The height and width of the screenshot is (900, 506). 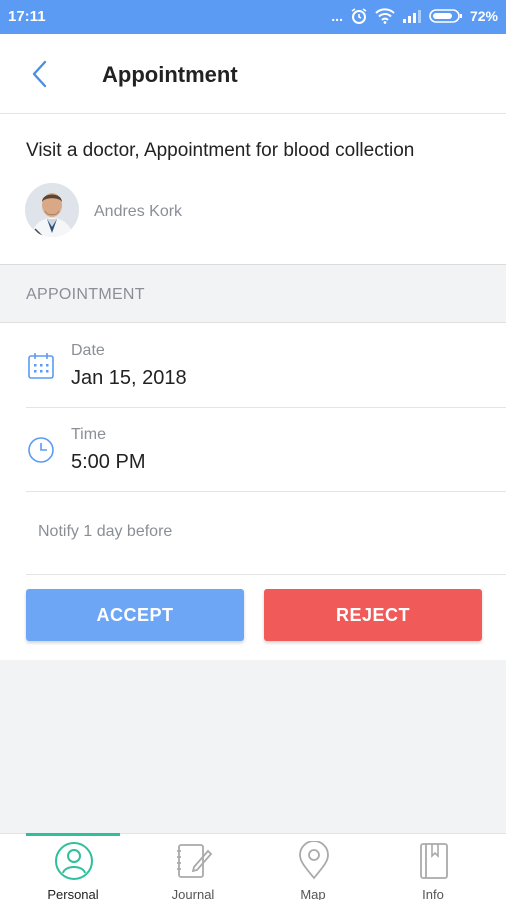 What do you see at coordinates (253, 74) in the screenshot?
I see `app-header: Appointment` at bounding box center [253, 74].